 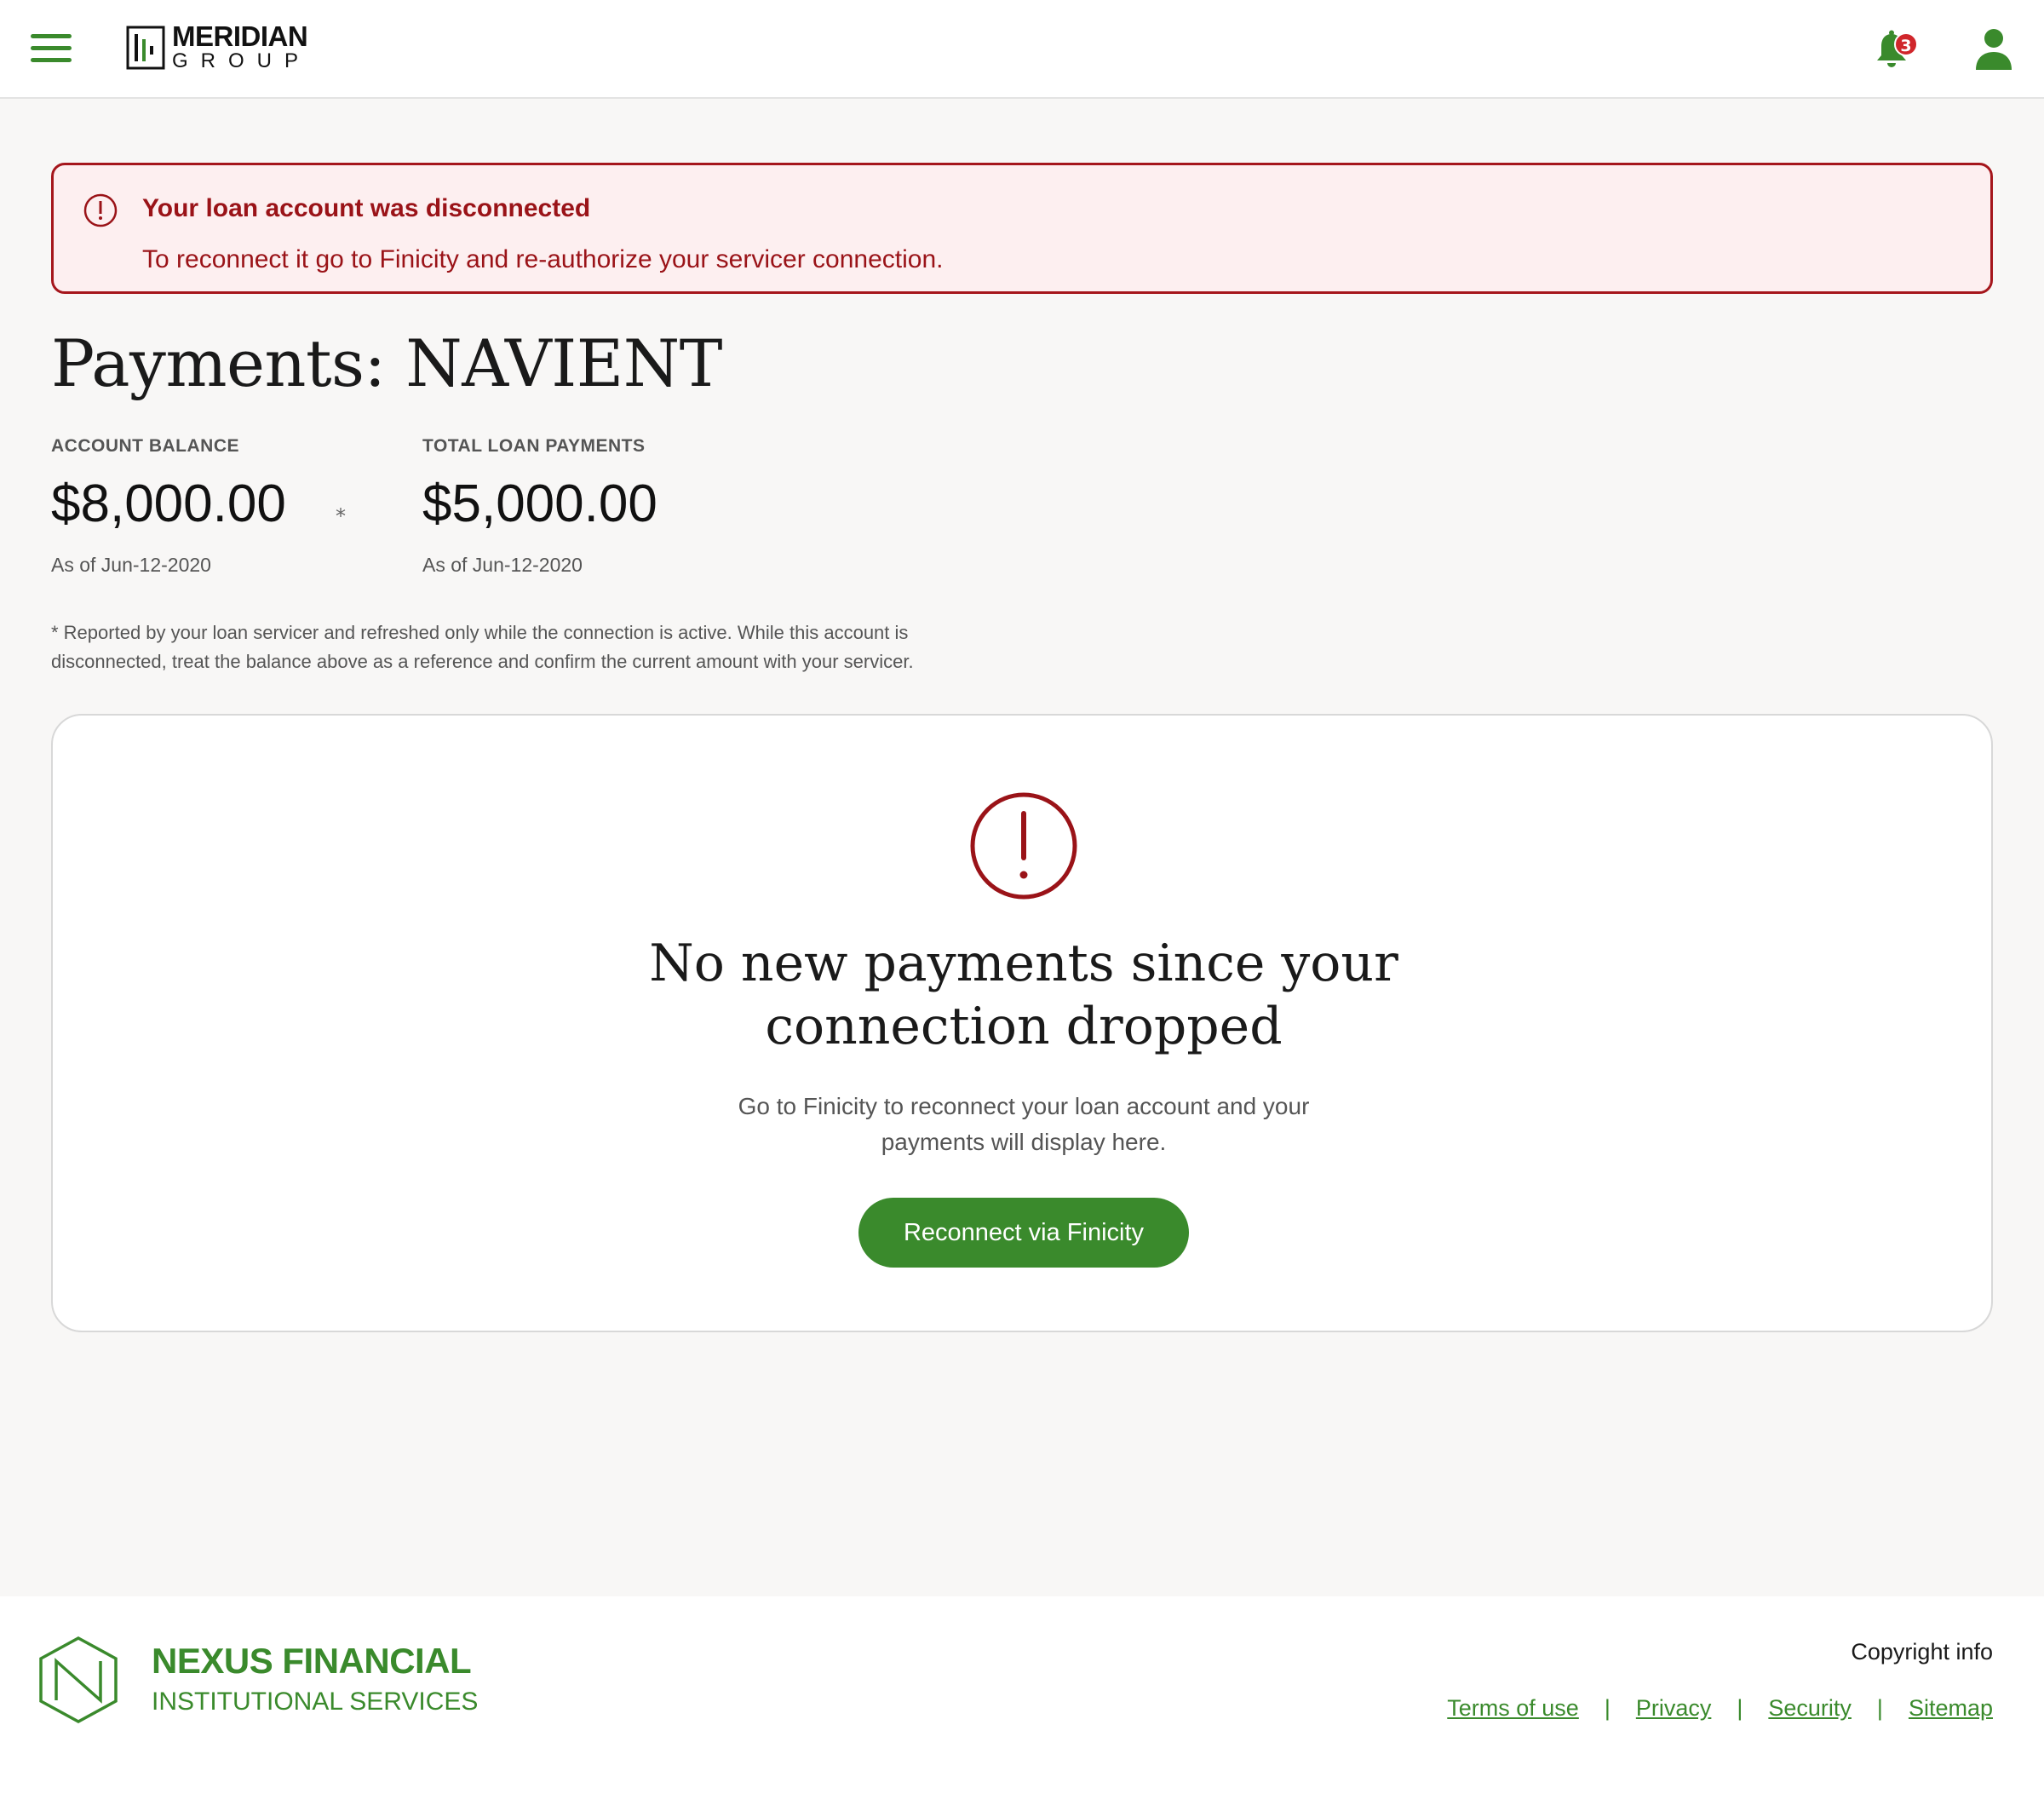 I want to click on footer-brand-line-2: INSTITUTIONAL SERVICES, so click(x=315, y=1702).